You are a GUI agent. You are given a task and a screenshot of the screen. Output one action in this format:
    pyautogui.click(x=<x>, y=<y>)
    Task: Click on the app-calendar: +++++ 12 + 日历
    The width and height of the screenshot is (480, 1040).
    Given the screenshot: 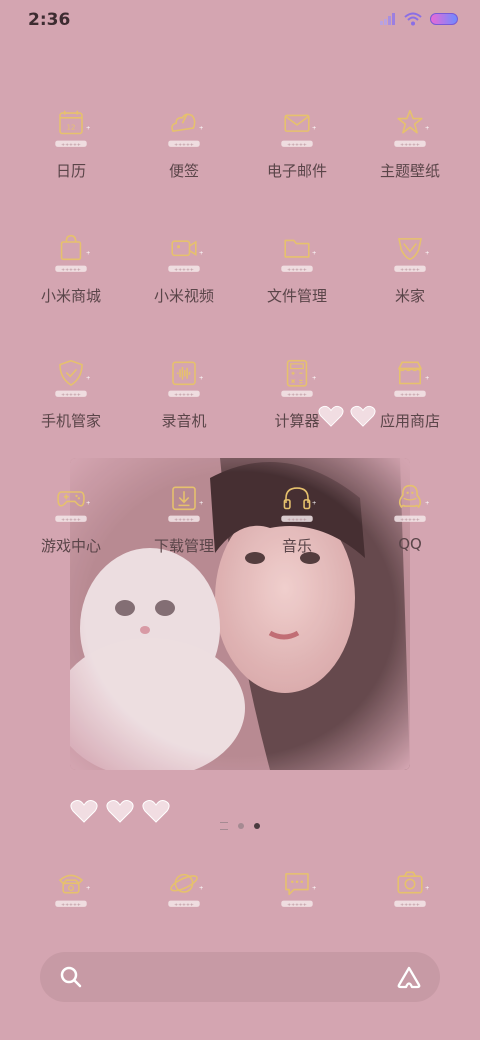 What is the action you would take?
    pyautogui.click(x=71, y=140)
    